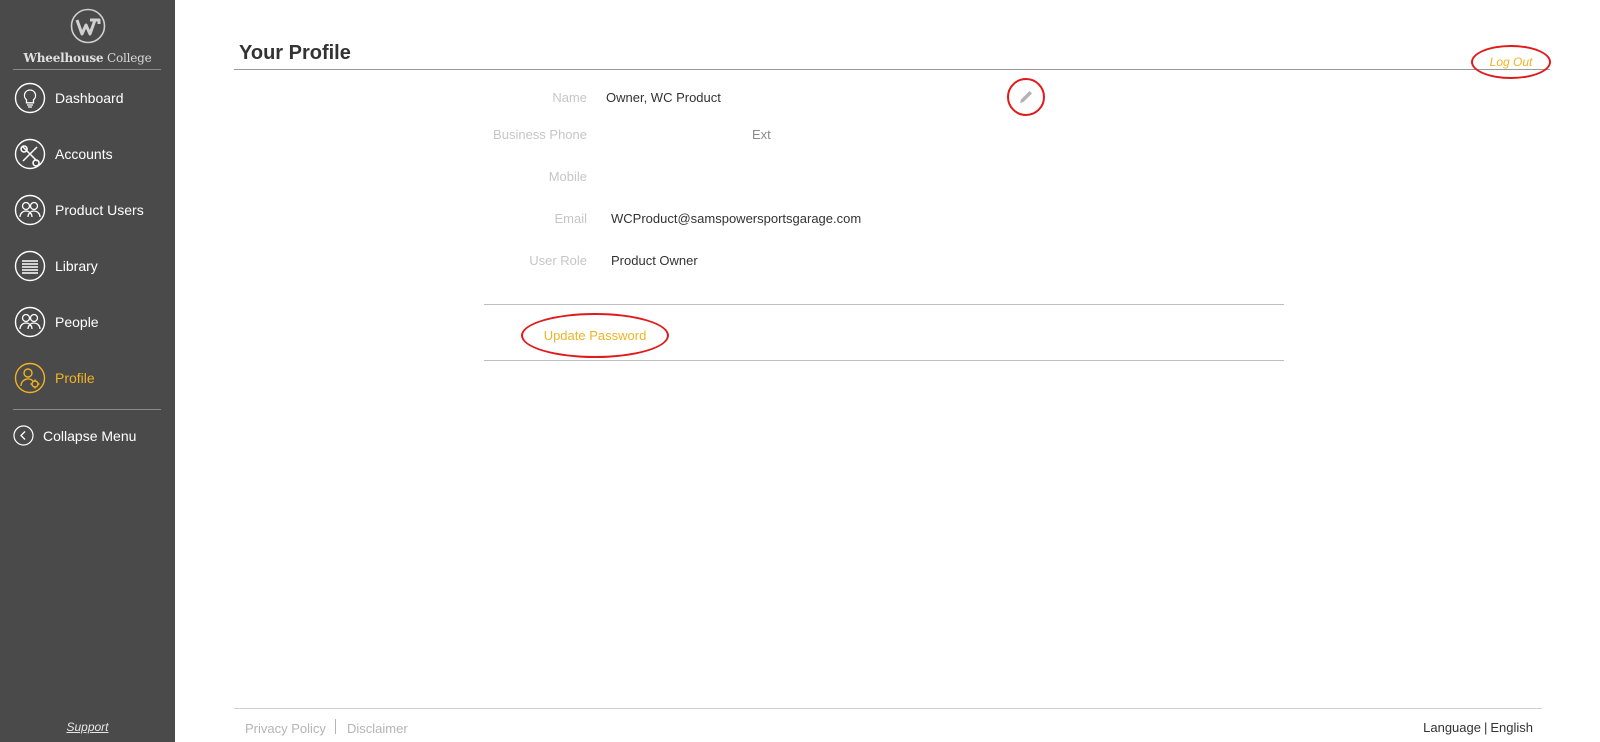  What do you see at coordinates (654, 260) in the screenshot?
I see `user-role-value: Product Owner` at bounding box center [654, 260].